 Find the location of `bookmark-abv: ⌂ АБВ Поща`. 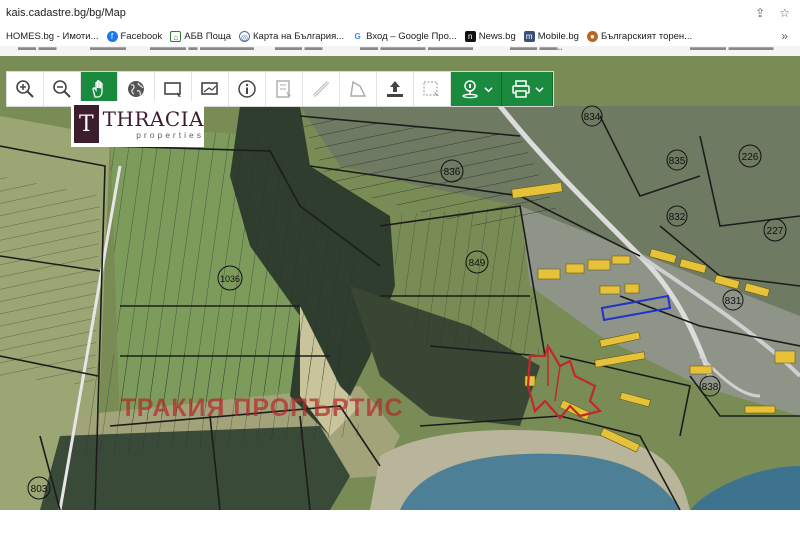

bookmark-abv: ⌂ АБВ Поща is located at coordinates (200, 36).